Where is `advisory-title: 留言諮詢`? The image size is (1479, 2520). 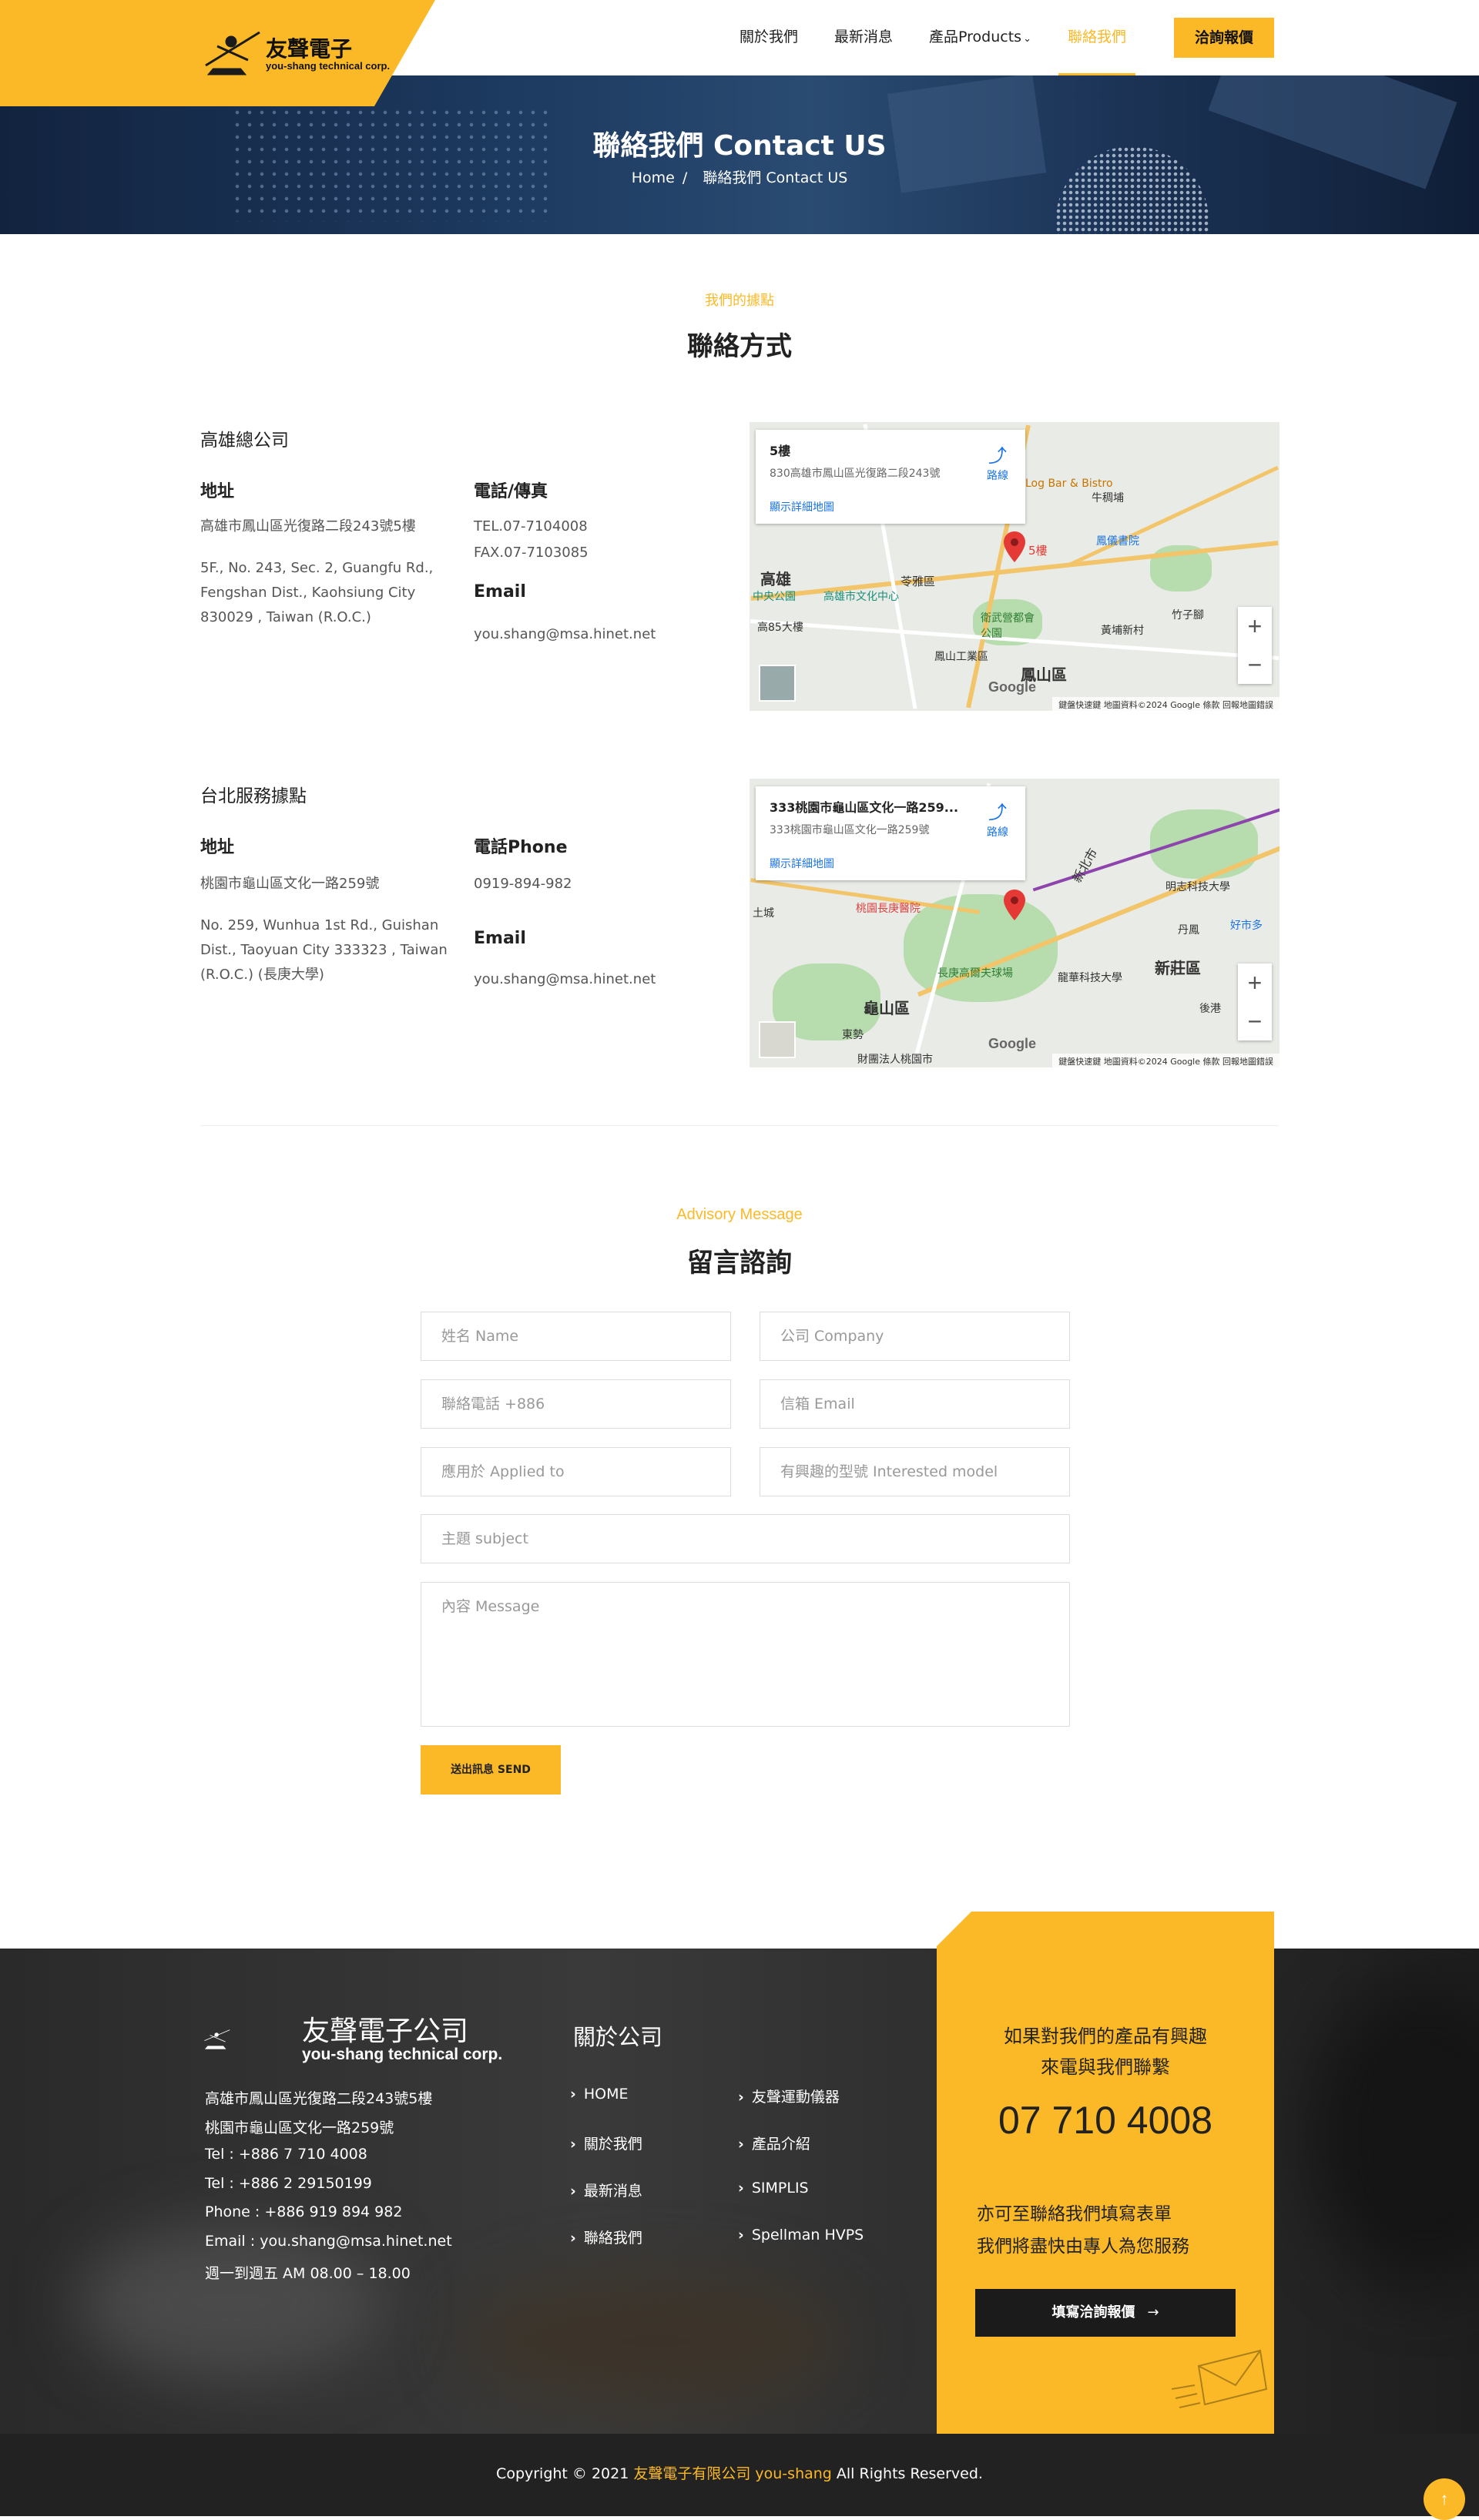 advisory-title: 留言諮詢 is located at coordinates (739, 1263).